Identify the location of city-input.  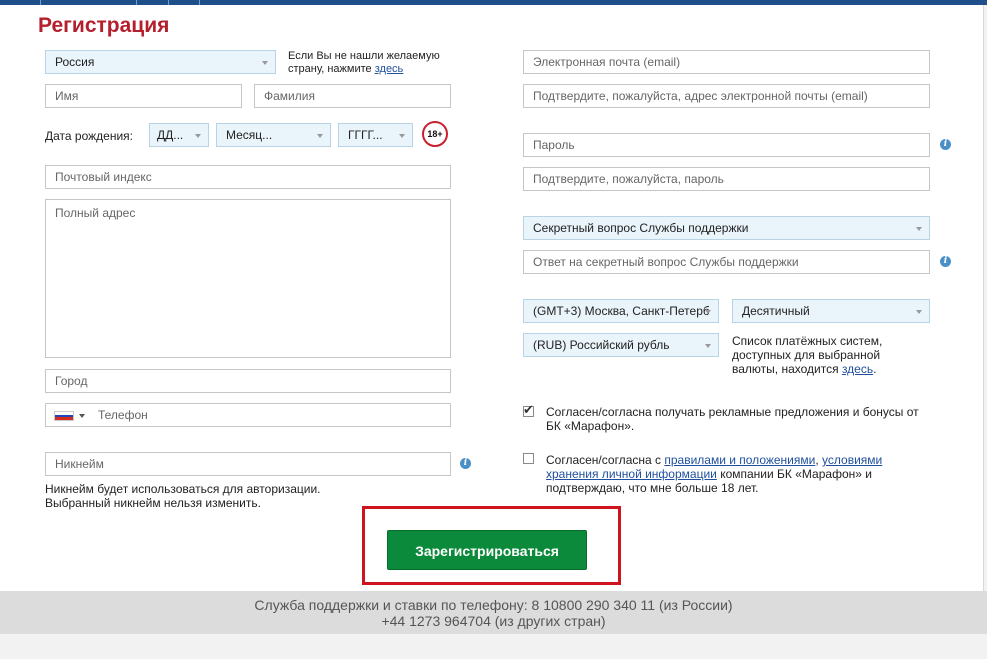
(248, 381).